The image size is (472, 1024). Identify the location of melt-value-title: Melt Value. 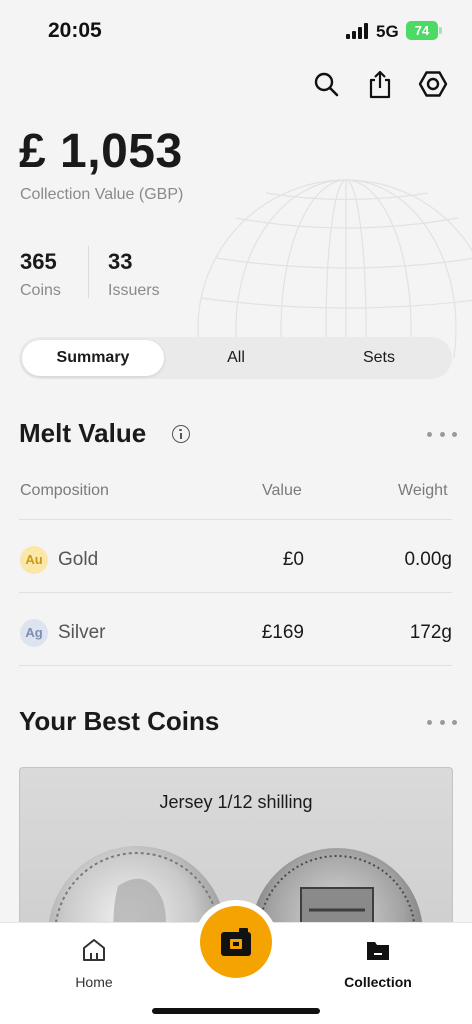
(83, 433).